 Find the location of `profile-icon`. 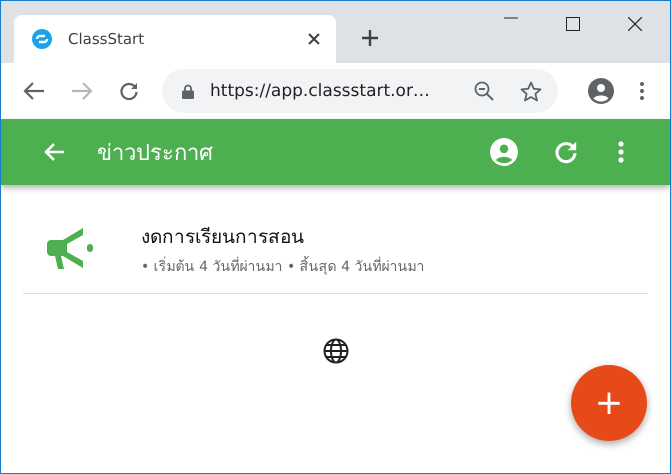

profile-icon is located at coordinates (601, 91).